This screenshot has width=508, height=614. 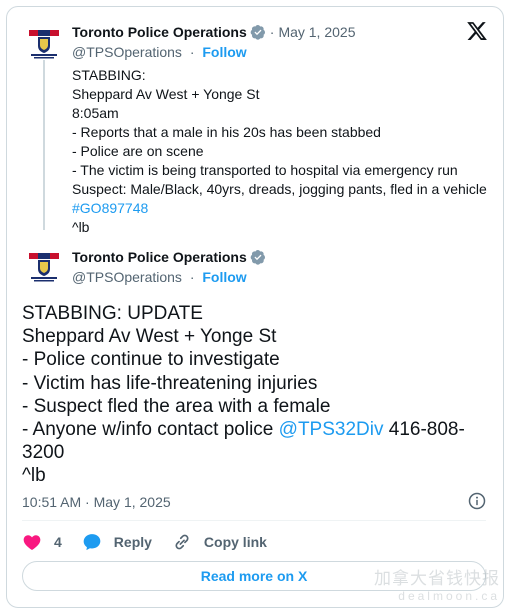 I want to click on reply-button: Reply, so click(x=117, y=542).